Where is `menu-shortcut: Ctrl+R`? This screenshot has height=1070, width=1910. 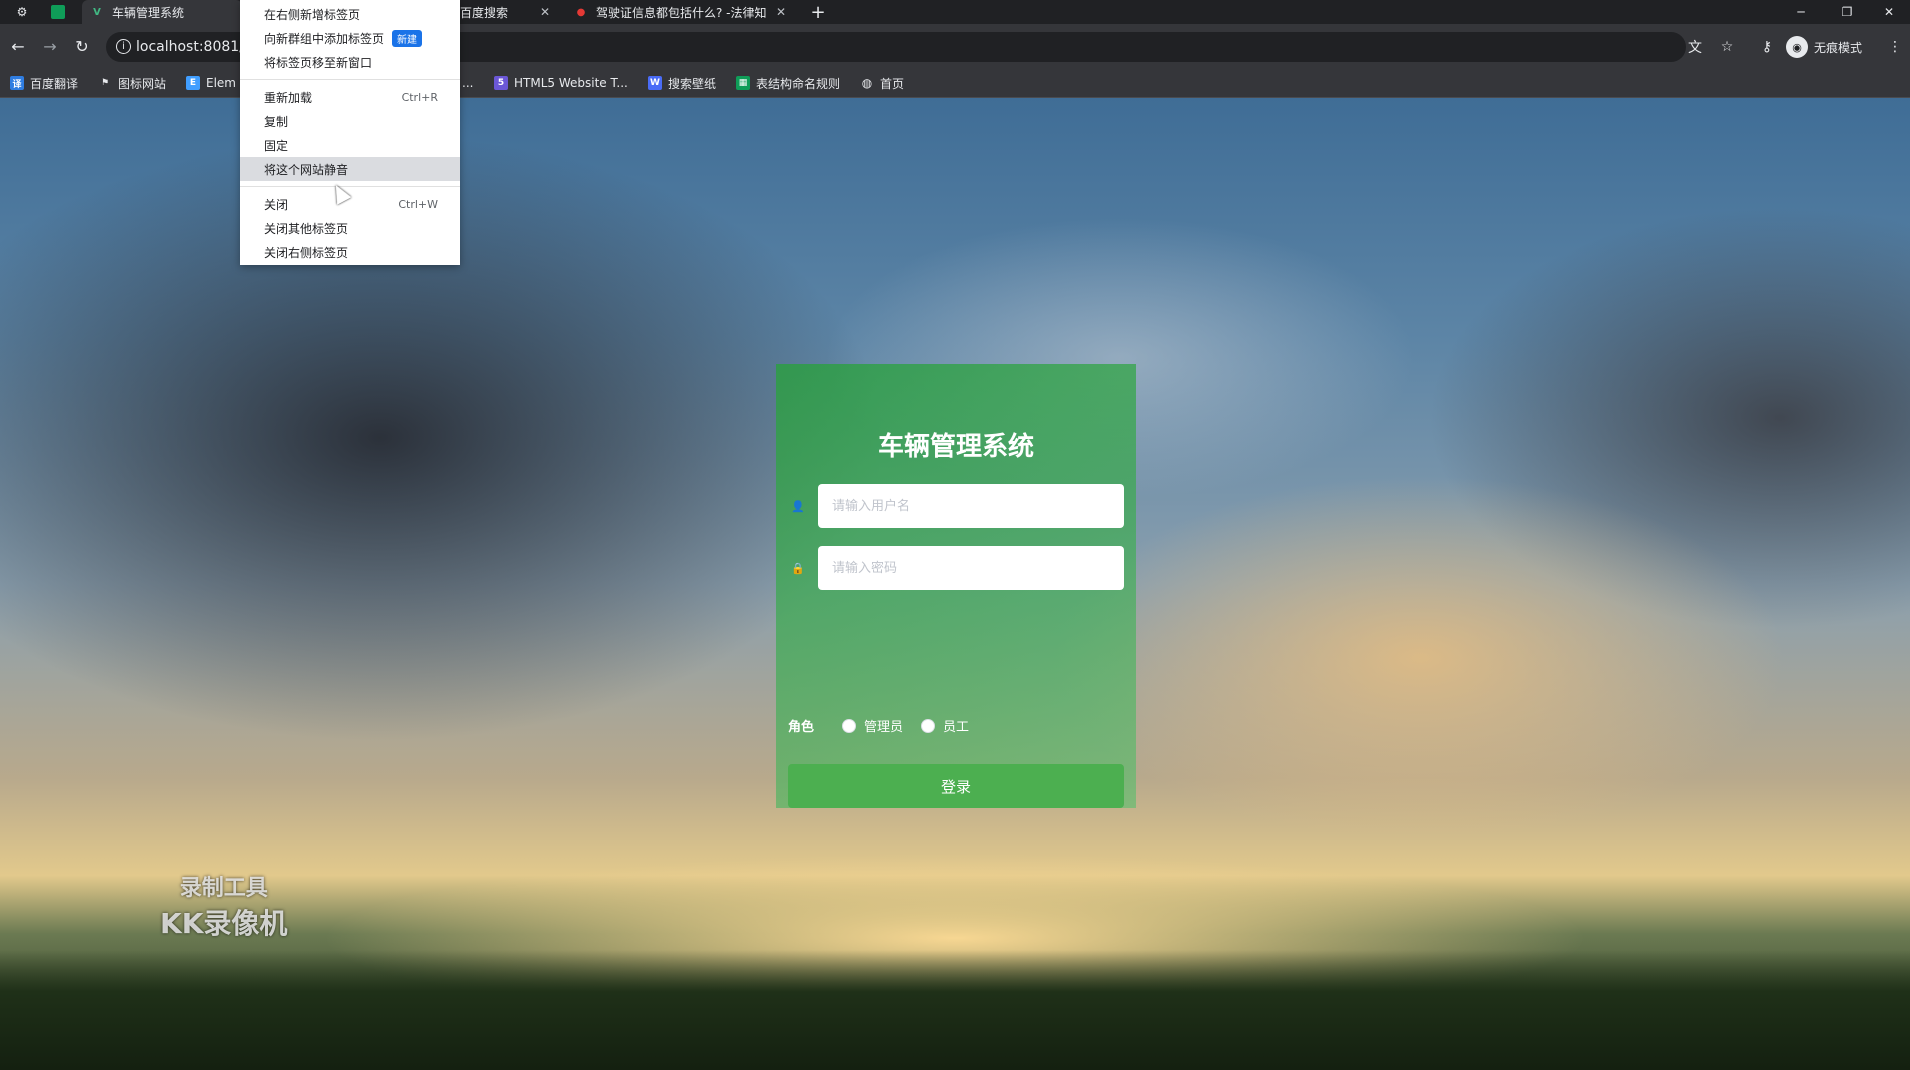
menu-shortcut: Ctrl+R is located at coordinates (419, 97).